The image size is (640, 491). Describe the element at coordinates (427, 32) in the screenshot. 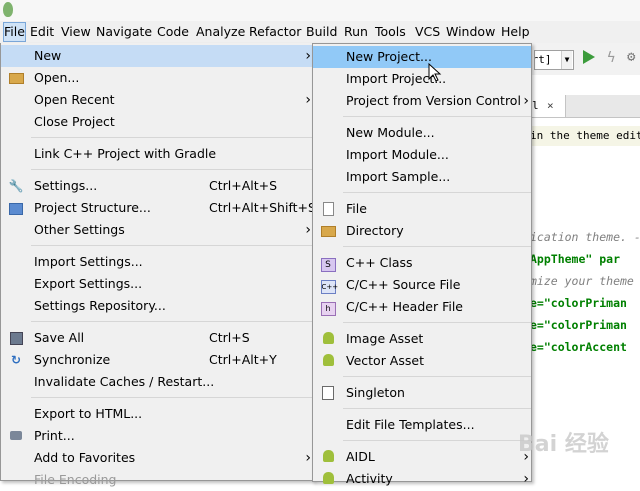

I see `menu-vcs: VCS` at that location.